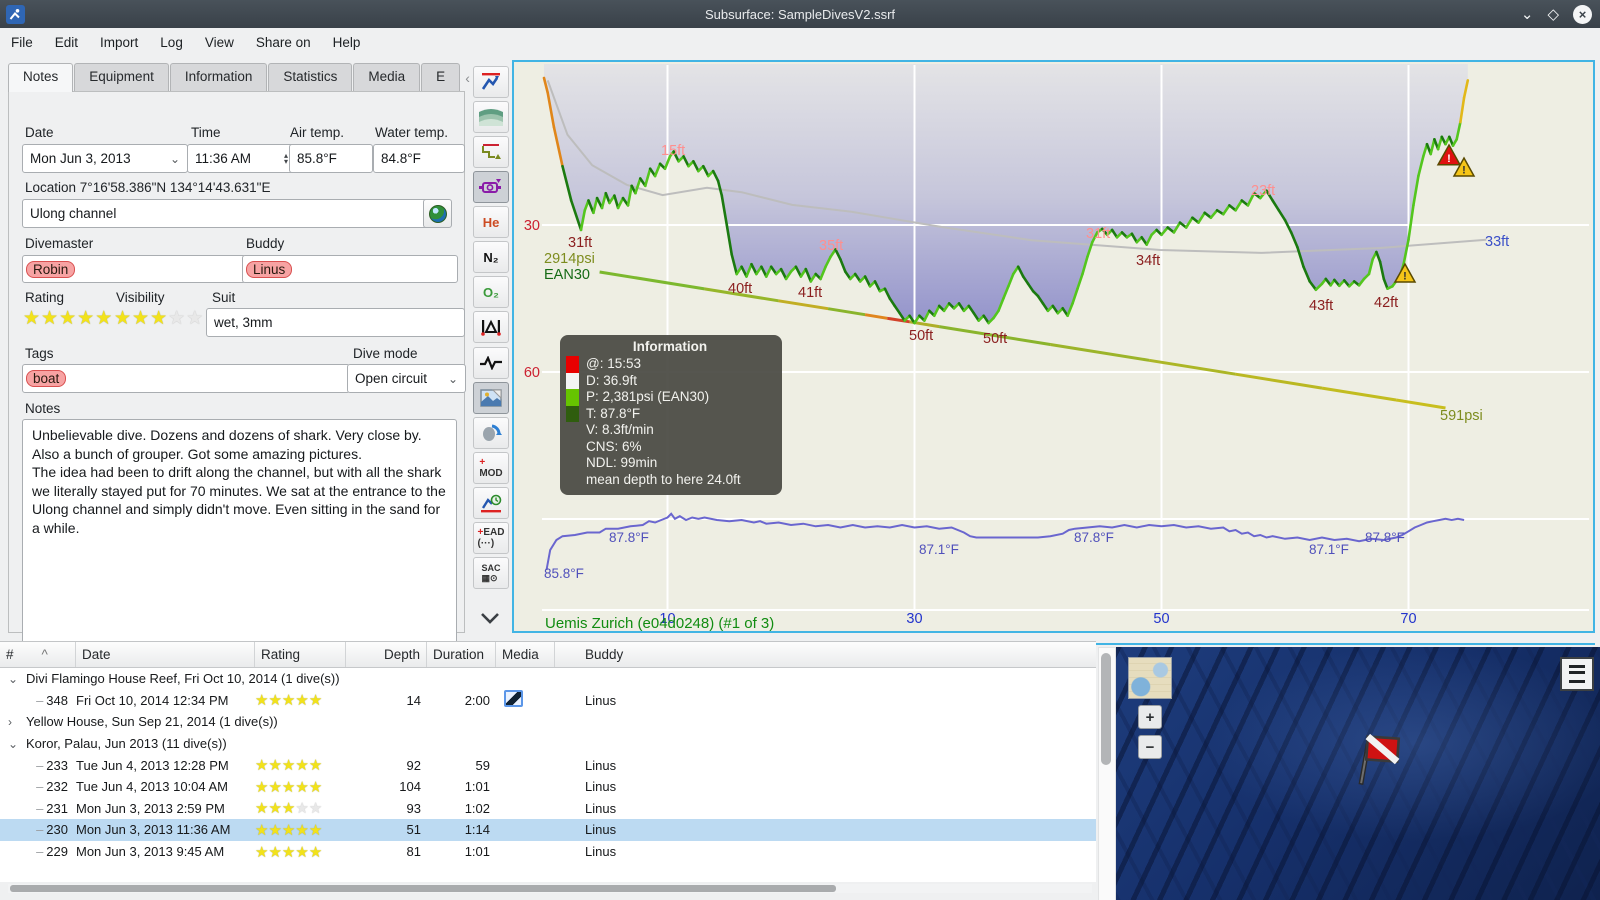  Describe the element at coordinates (659, 623) in the screenshot. I see `dive-computer-name: Uemis Zurich (e04d0248) (#1 of 3)` at that location.